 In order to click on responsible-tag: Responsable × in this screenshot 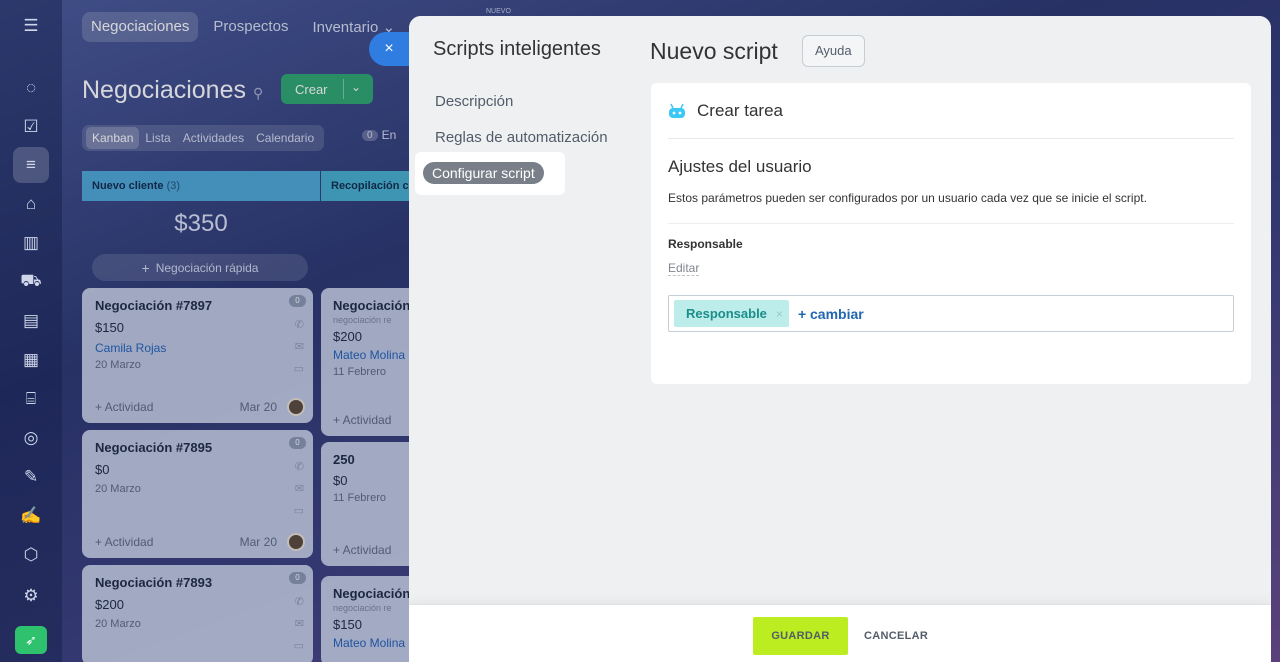, I will do `click(731, 313)`.